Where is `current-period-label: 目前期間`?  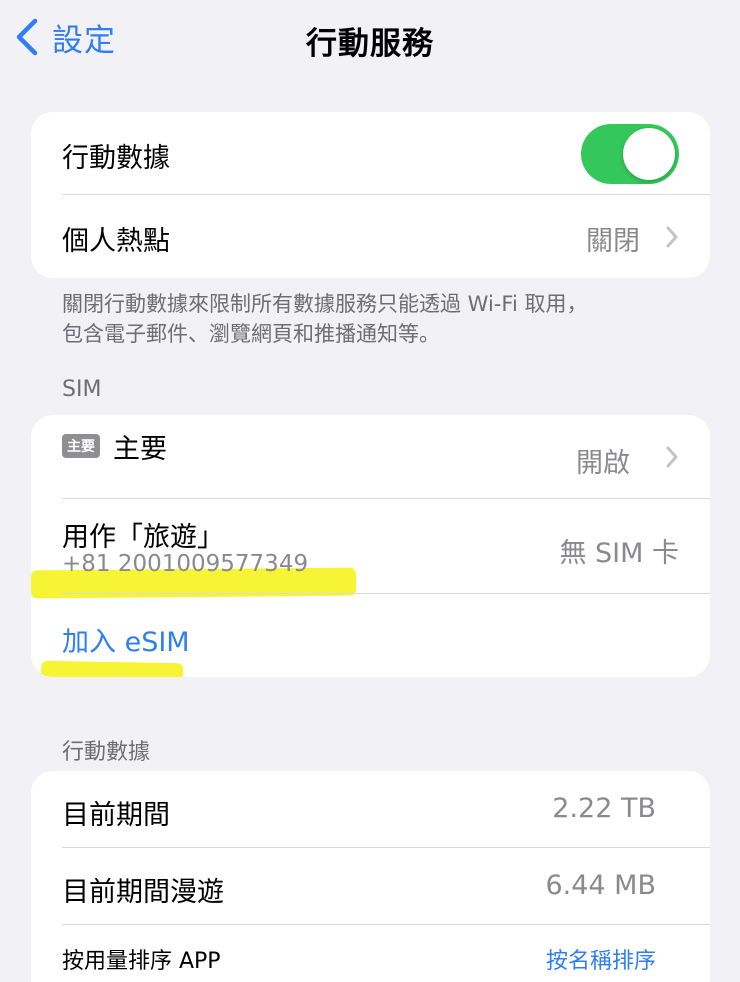 current-period-label: 目前期間 is located at coordinates (116, 815).